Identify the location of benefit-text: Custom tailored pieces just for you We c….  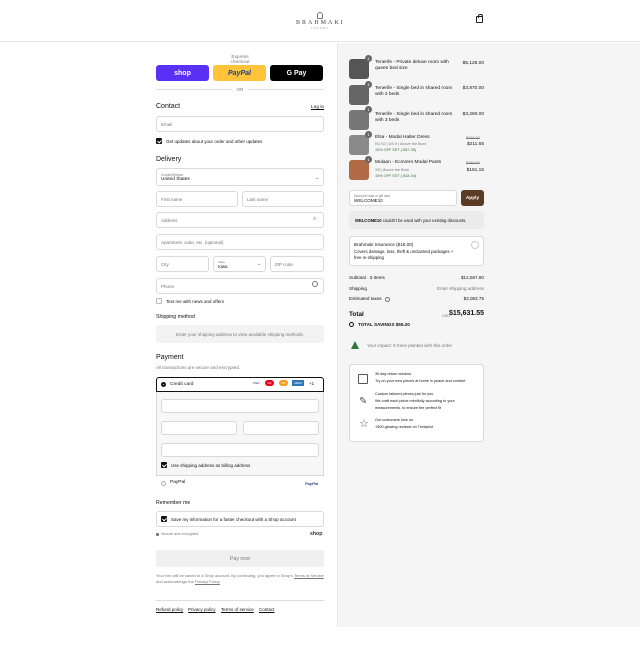
(427, 401).